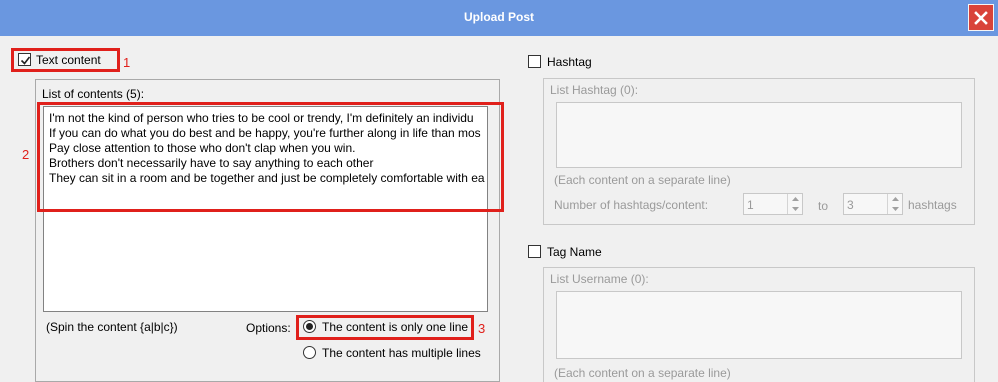 This screenshot has height=382, width=998. I want to click on annotation-number-2: 2, so click(26, 154).